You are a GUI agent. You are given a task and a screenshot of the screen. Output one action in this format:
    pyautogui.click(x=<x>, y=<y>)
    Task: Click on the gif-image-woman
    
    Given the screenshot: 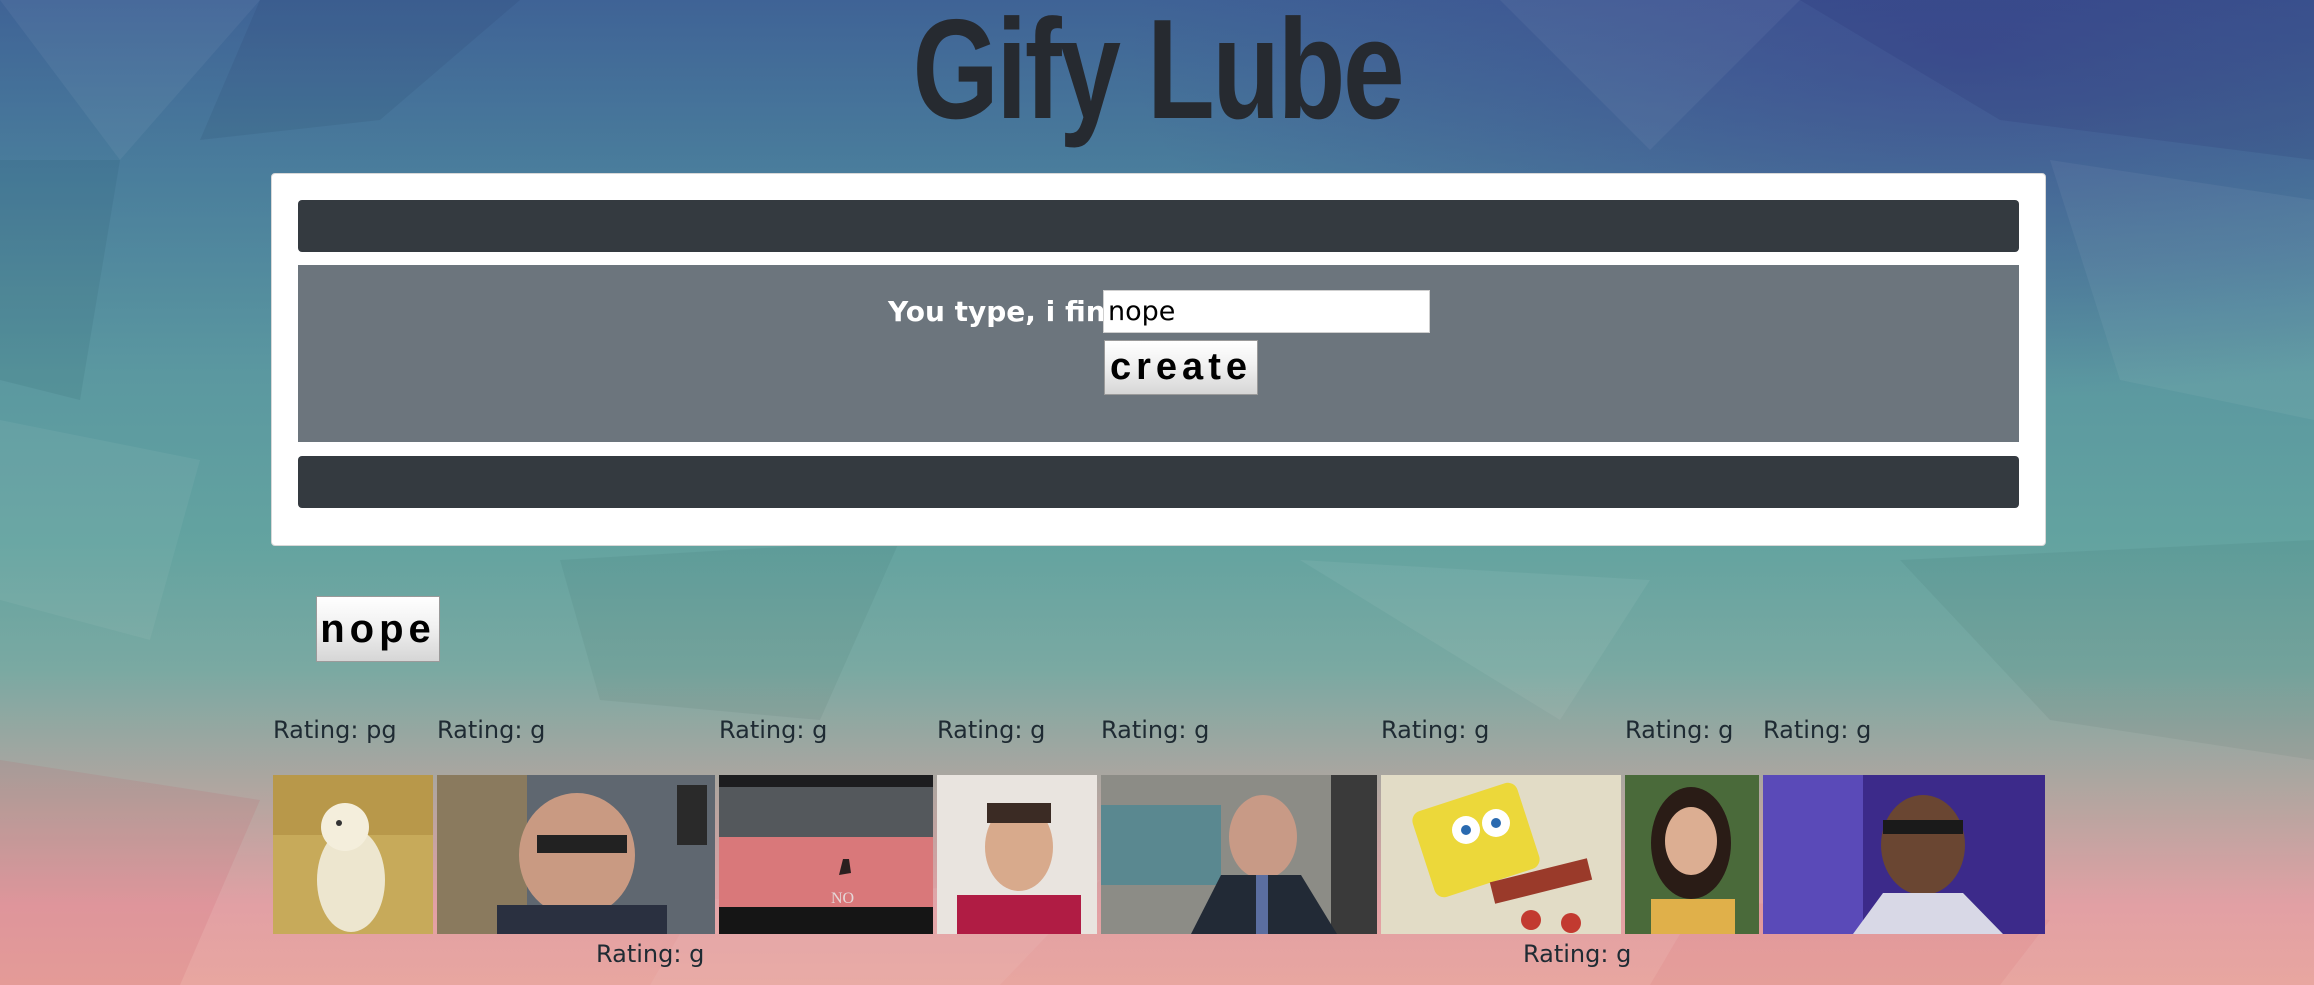 What is the action you would take?
    pyautogui.click(x=1692, y=854)
    